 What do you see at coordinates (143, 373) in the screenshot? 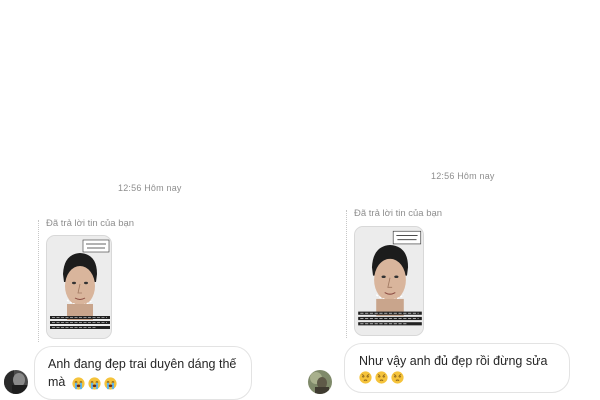
I see `message-bubble: Anh đang đẹp trai duyên dáng thế mà` at bounding box center [143, 373].